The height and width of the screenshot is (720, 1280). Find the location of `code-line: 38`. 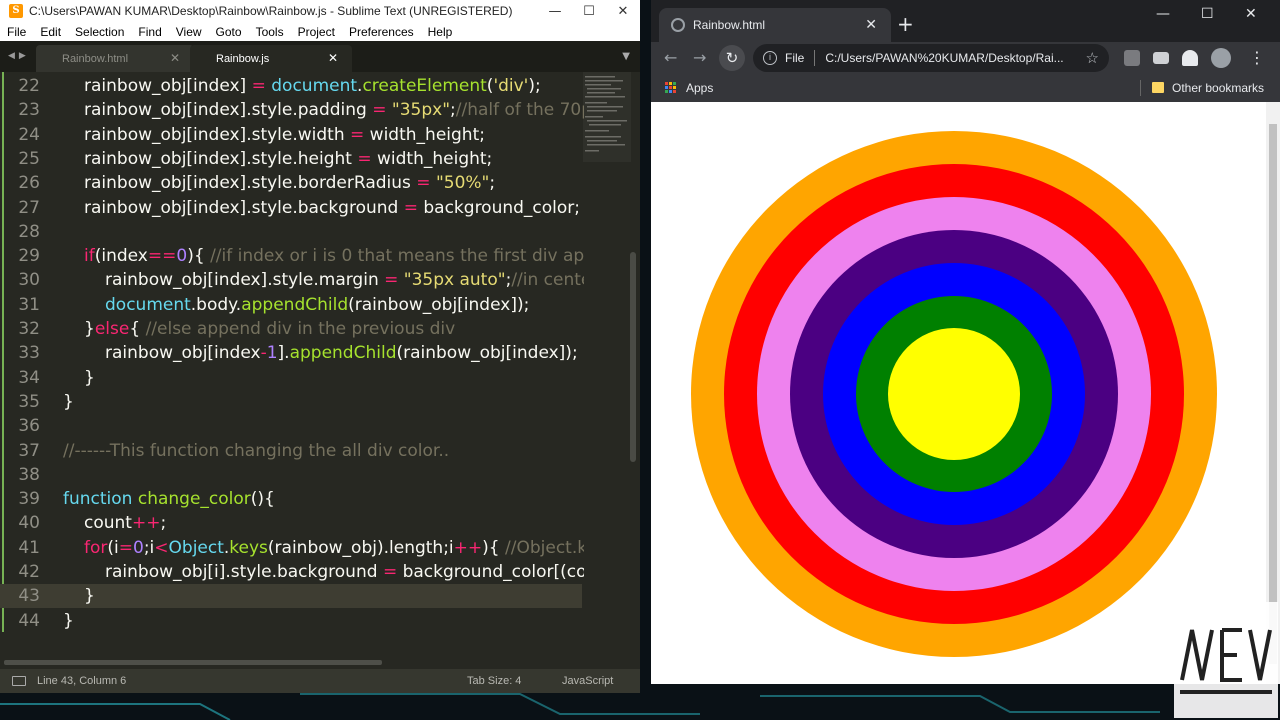

code-line: 38 is located at coordinates (291, 475).